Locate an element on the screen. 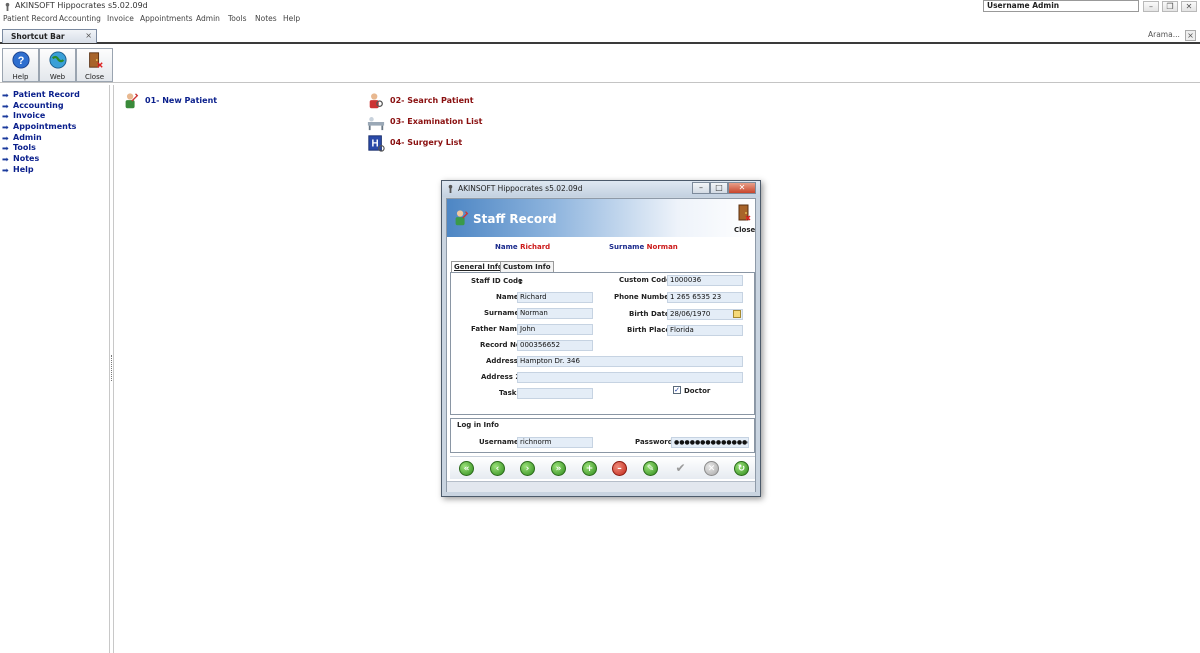 The image size is (1200, 653). edit-record-icon: ✎ is located at coordinates (650, 468).